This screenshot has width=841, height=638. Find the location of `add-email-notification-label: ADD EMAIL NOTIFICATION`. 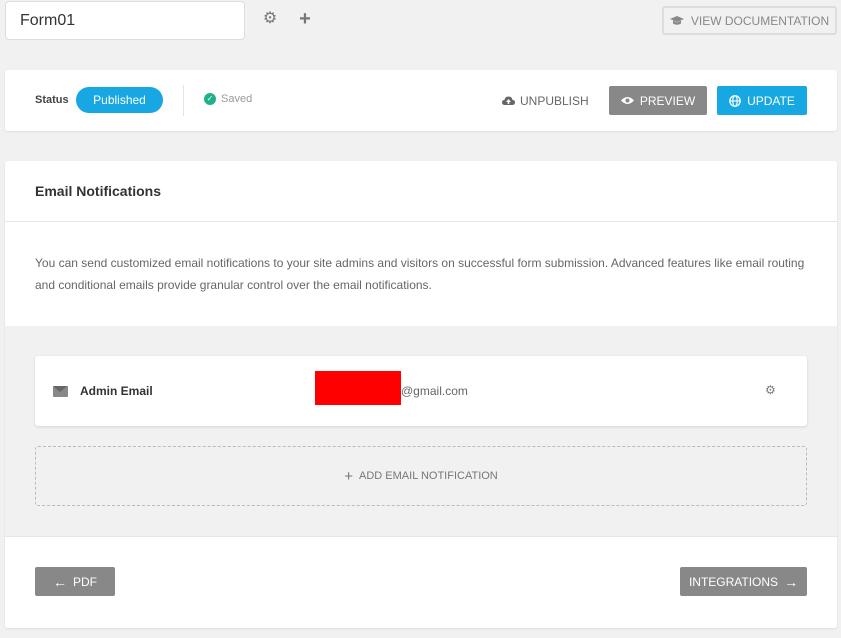

add-email-notification-label: ADD EMAIL NOTIFICATION is located at coordinates (428, 476).